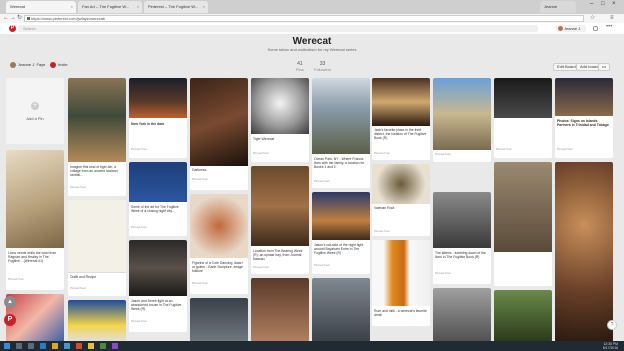  What do you see at coordinates (612, 325) in the screenshot?
I see `help-icon: ?` at bounding box center [612, 325].